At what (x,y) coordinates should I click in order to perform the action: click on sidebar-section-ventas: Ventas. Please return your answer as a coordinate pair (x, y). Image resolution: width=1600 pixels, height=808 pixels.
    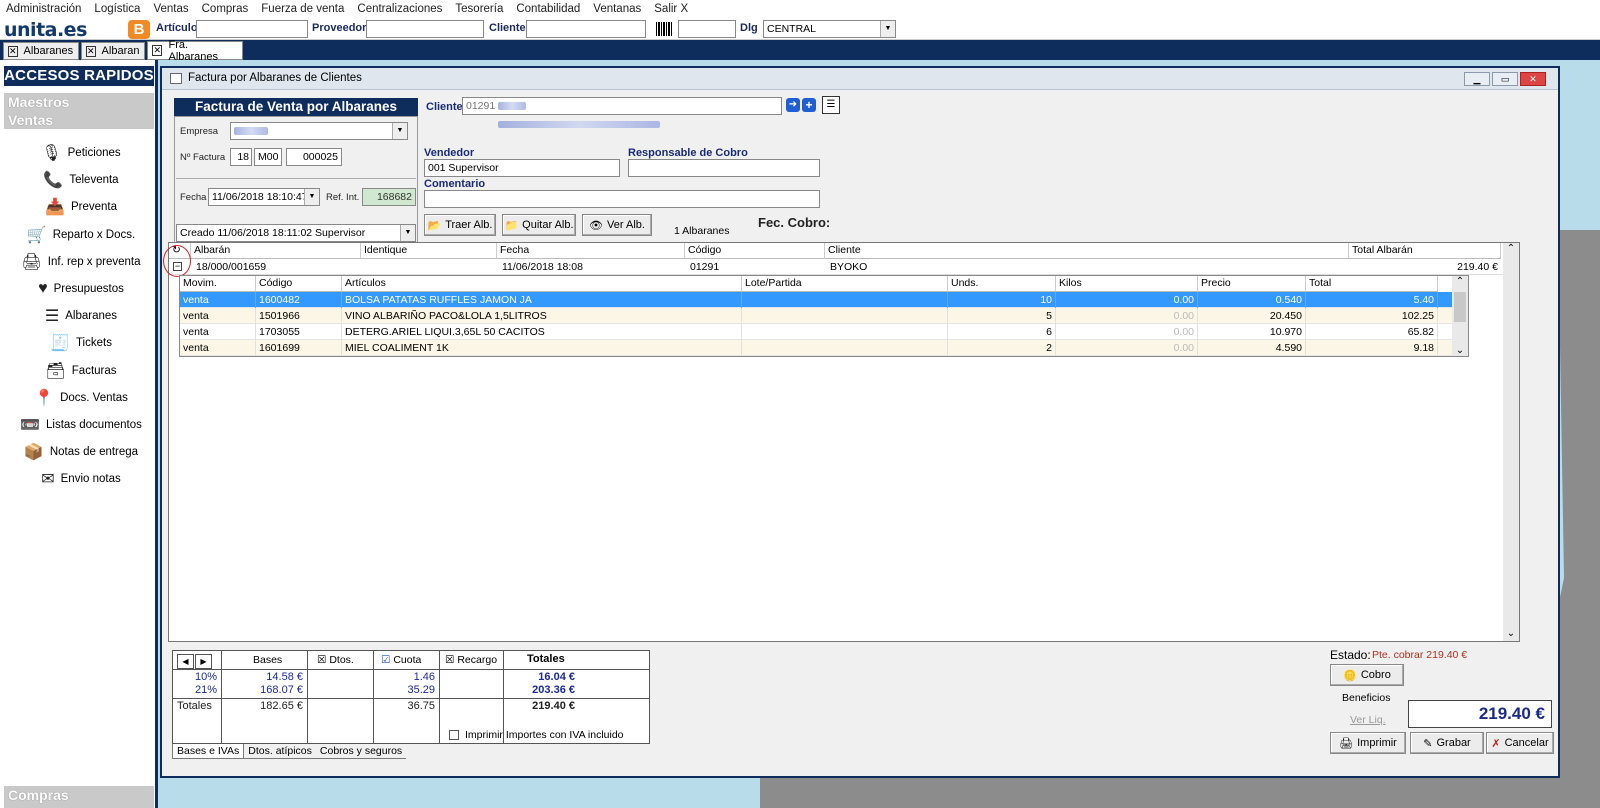
    Looking at the image, I should click on (79, 120).